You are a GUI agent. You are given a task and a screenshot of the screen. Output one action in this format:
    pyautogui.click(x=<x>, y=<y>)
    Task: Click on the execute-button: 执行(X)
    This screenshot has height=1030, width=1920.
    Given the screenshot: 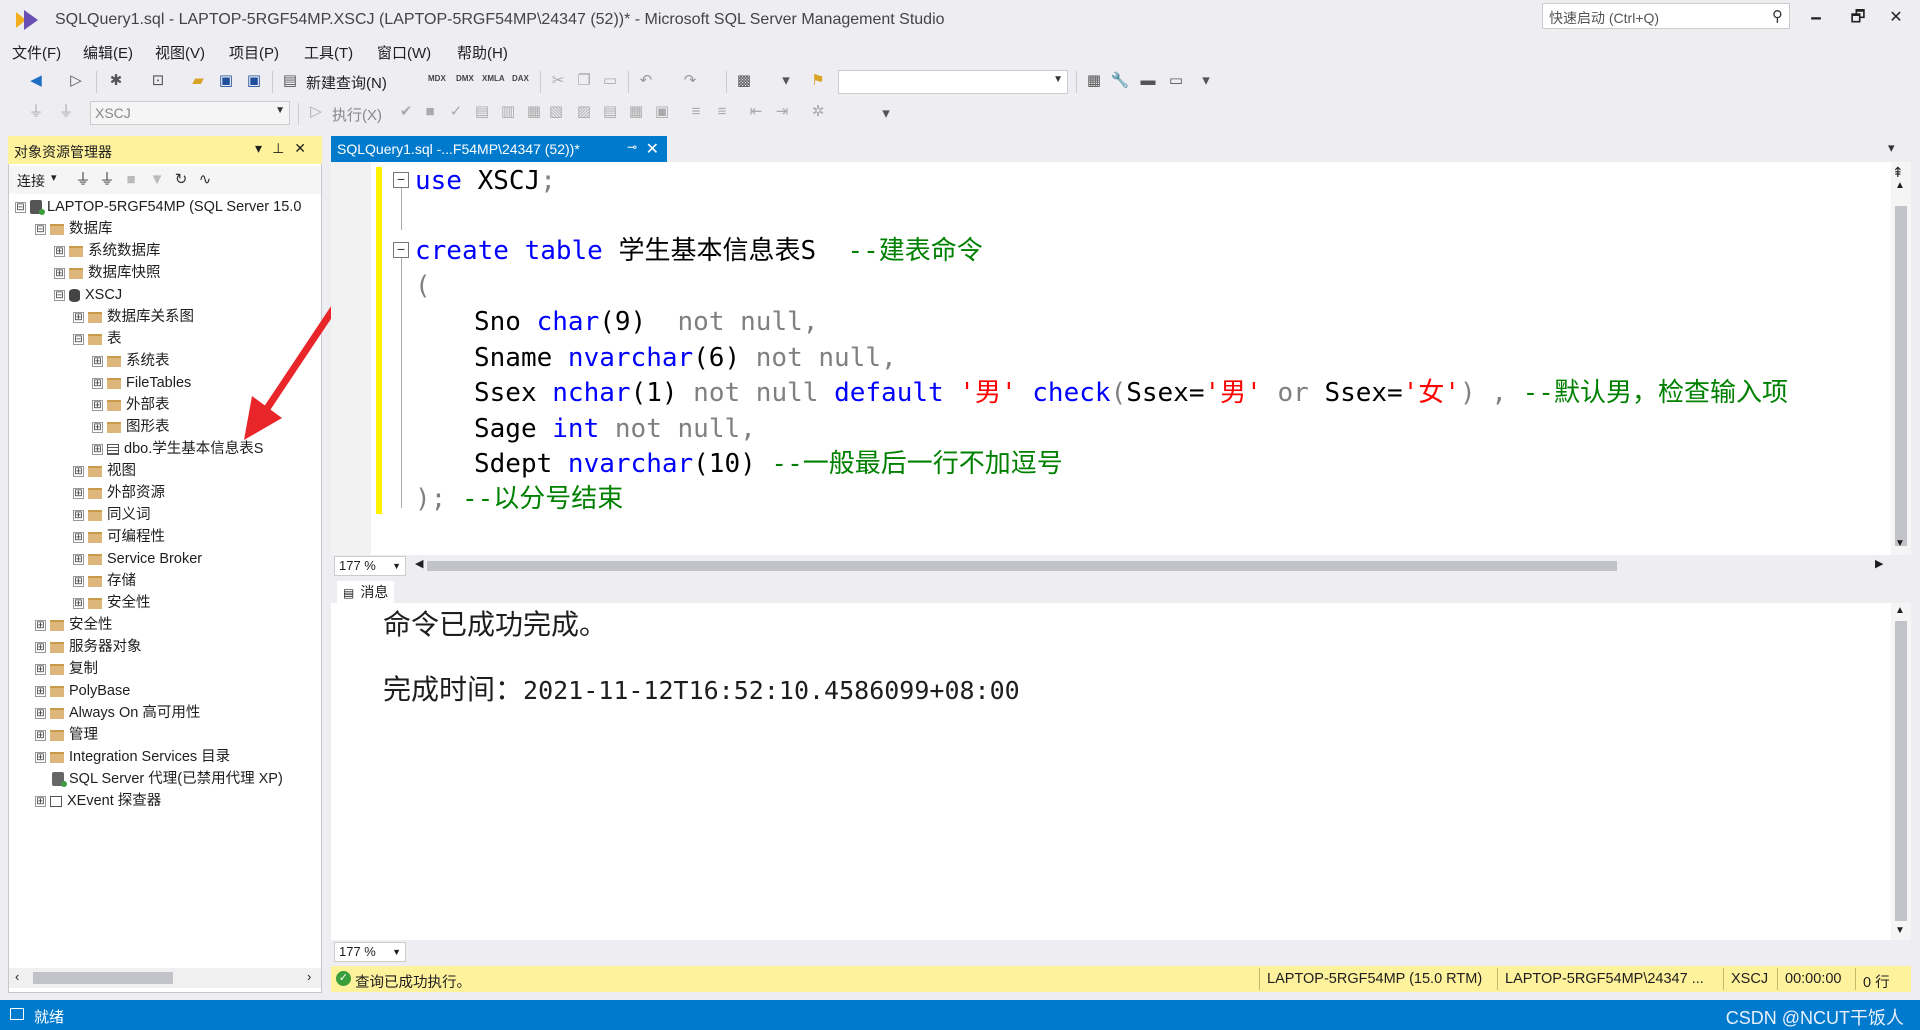 What is the action you would take?
    pyautogui.click(x=357, y=114)
    